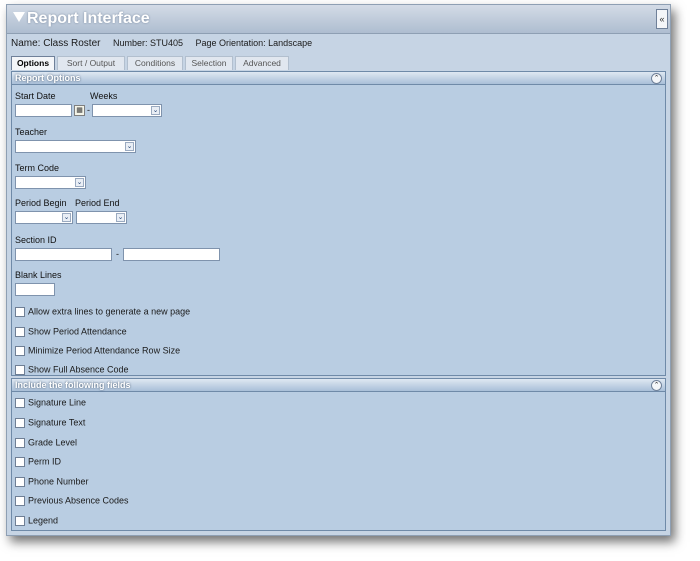 Image resolution: width=700 pixels, height=561 pixels. Describe the element at coordinates (72, 370) in the screenshot. I see `checkbox-show-full-absence-code: Show Full Absence Code` at that location.